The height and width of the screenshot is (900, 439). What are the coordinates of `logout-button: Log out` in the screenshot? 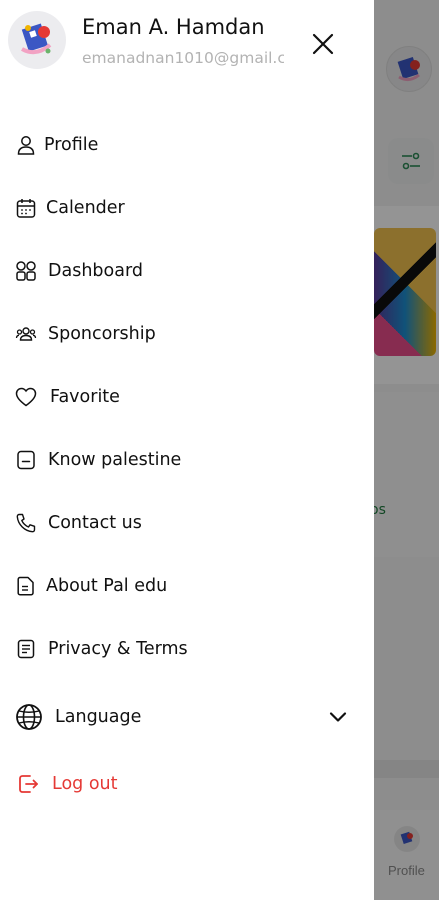 It's located at (187, 784).